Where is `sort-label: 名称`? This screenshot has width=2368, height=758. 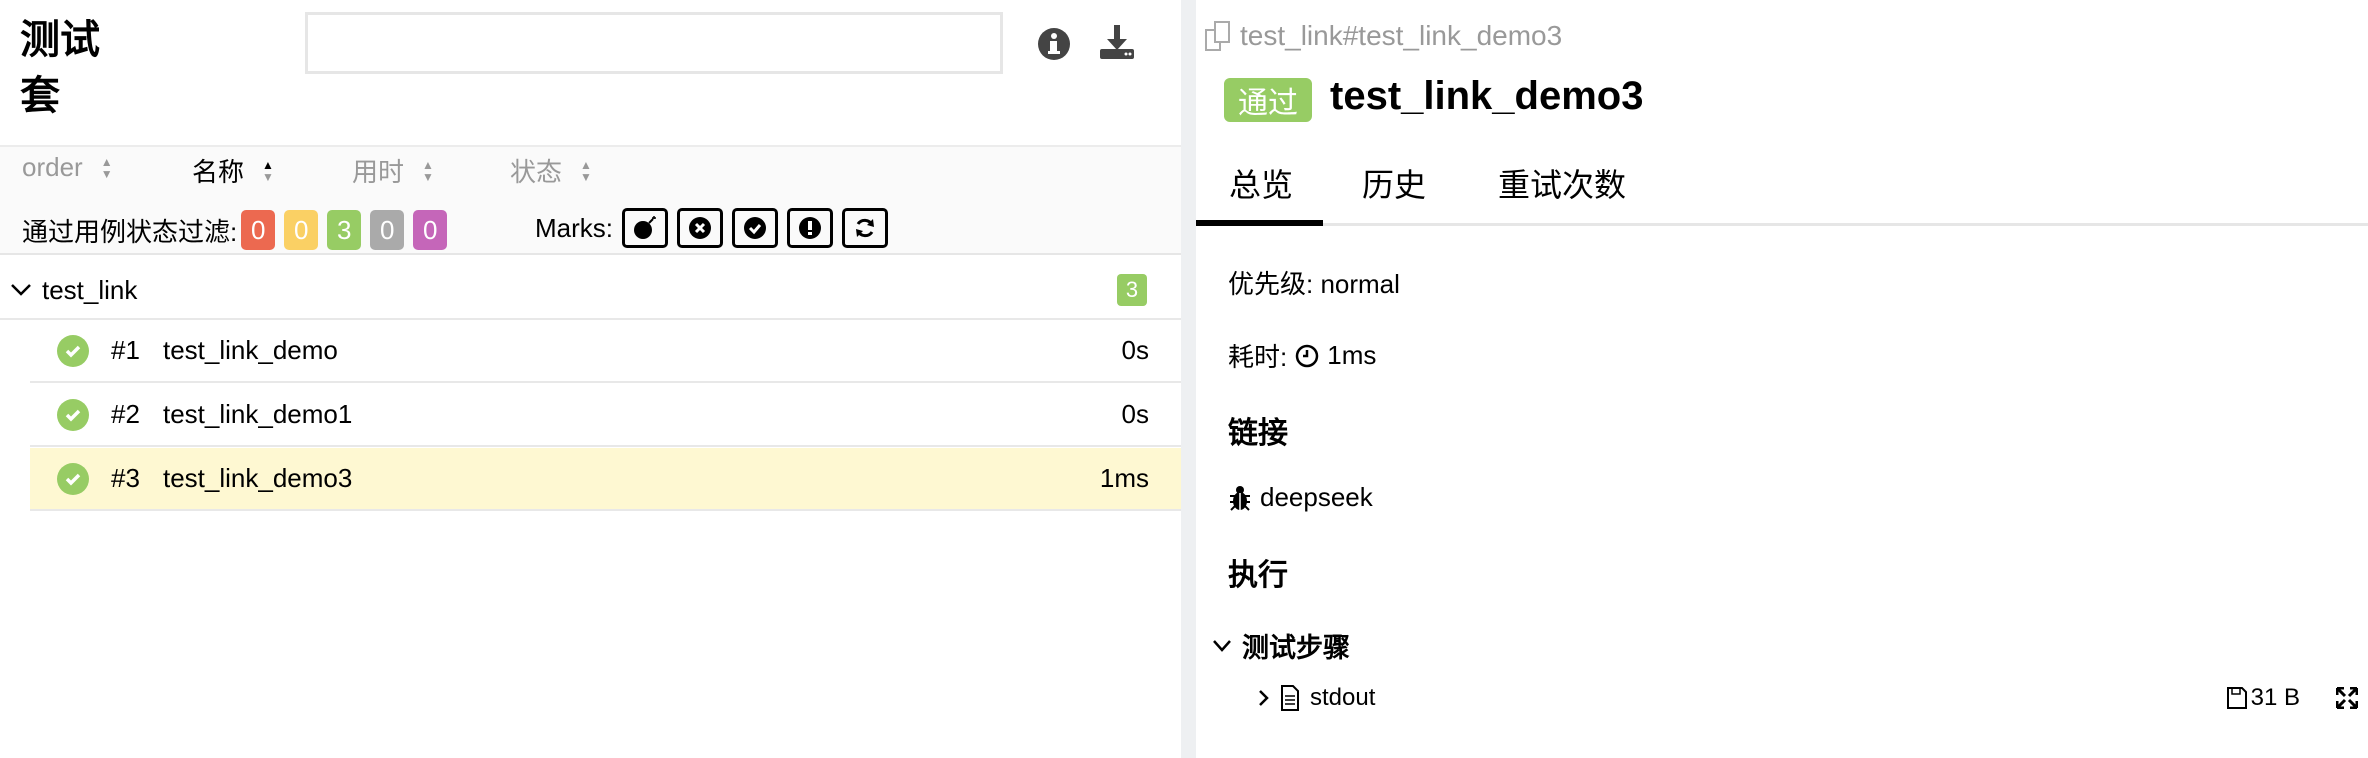
sort-label: 名称 is located at coordinates (218, 172).